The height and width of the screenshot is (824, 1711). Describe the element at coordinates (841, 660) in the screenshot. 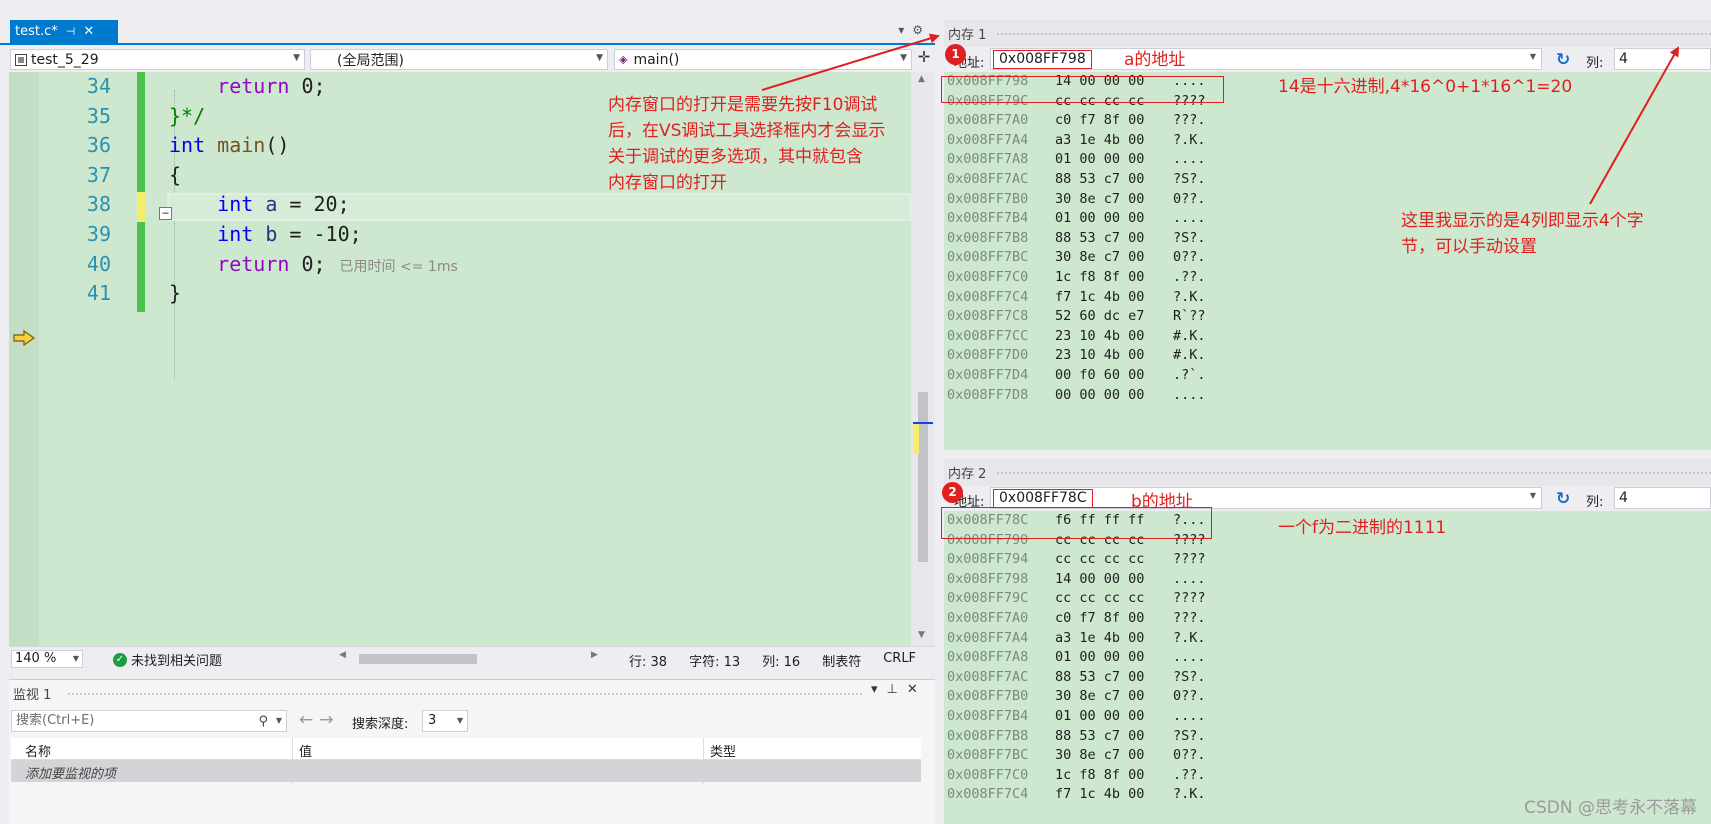

I see `tabs-indicator: 制表符` at that location.